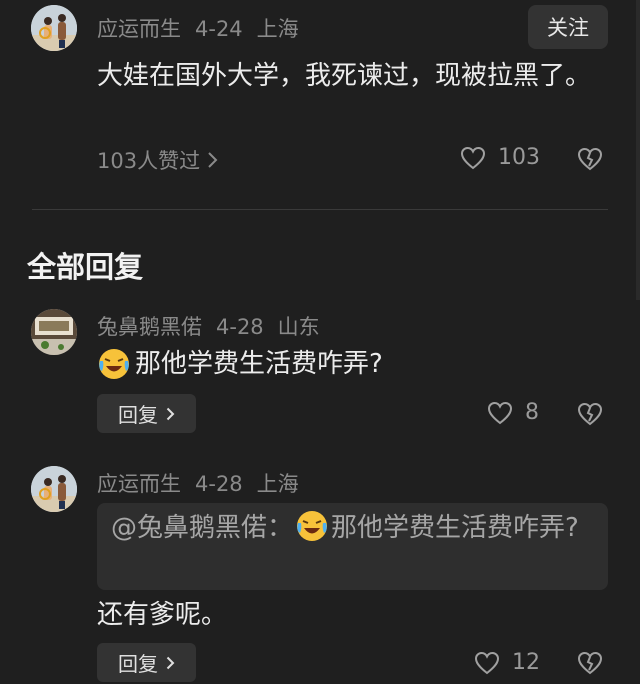  I want to click on reply-text: 那他学费生活费咋弄?, so click(240, 364).